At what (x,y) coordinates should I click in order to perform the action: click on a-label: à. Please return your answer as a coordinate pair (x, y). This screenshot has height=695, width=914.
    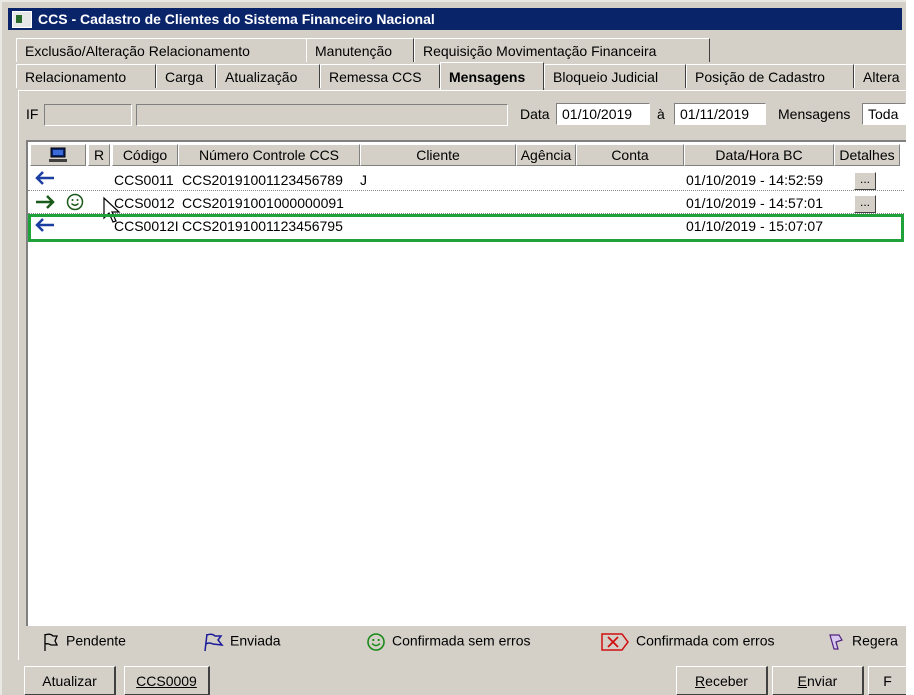
    Looking at the image, I should click on (661, 114).